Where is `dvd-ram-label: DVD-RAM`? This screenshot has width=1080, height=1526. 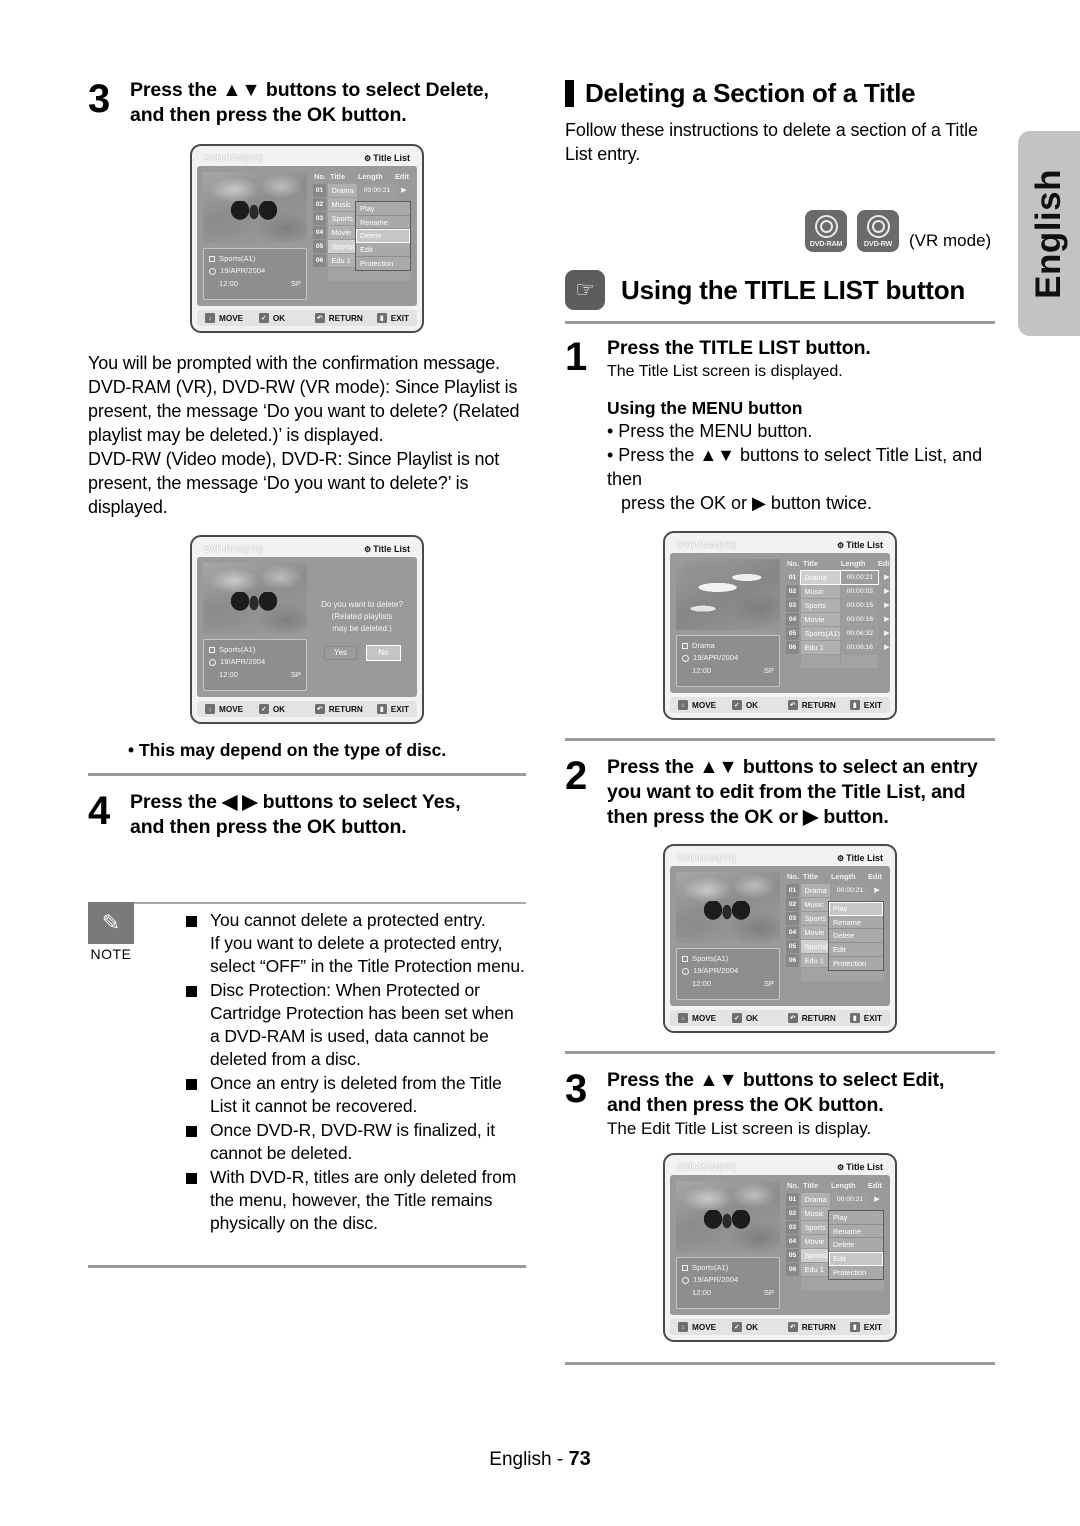 dvd-ram-label: DVD-RAM is located at coordinates (826, 243).